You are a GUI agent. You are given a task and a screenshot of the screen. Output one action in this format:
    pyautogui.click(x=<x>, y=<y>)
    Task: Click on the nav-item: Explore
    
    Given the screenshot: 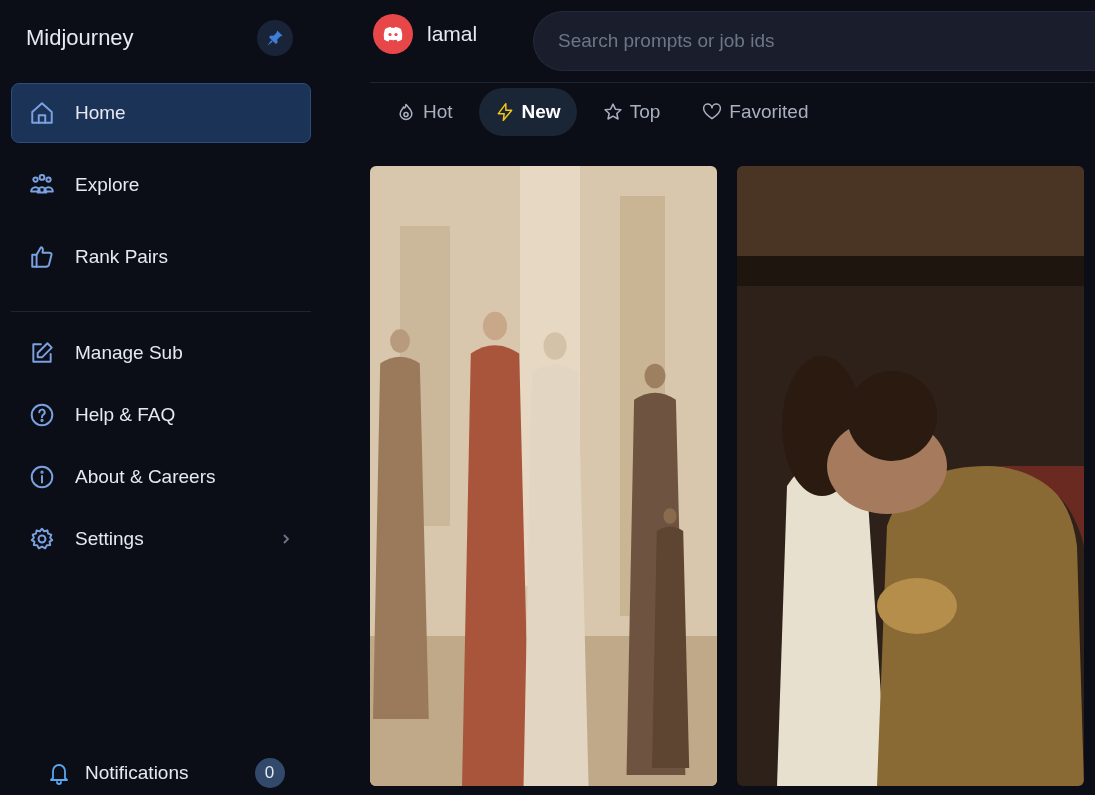 What is the action you would take?
    pyautogui.click(x=161, y=185)
    